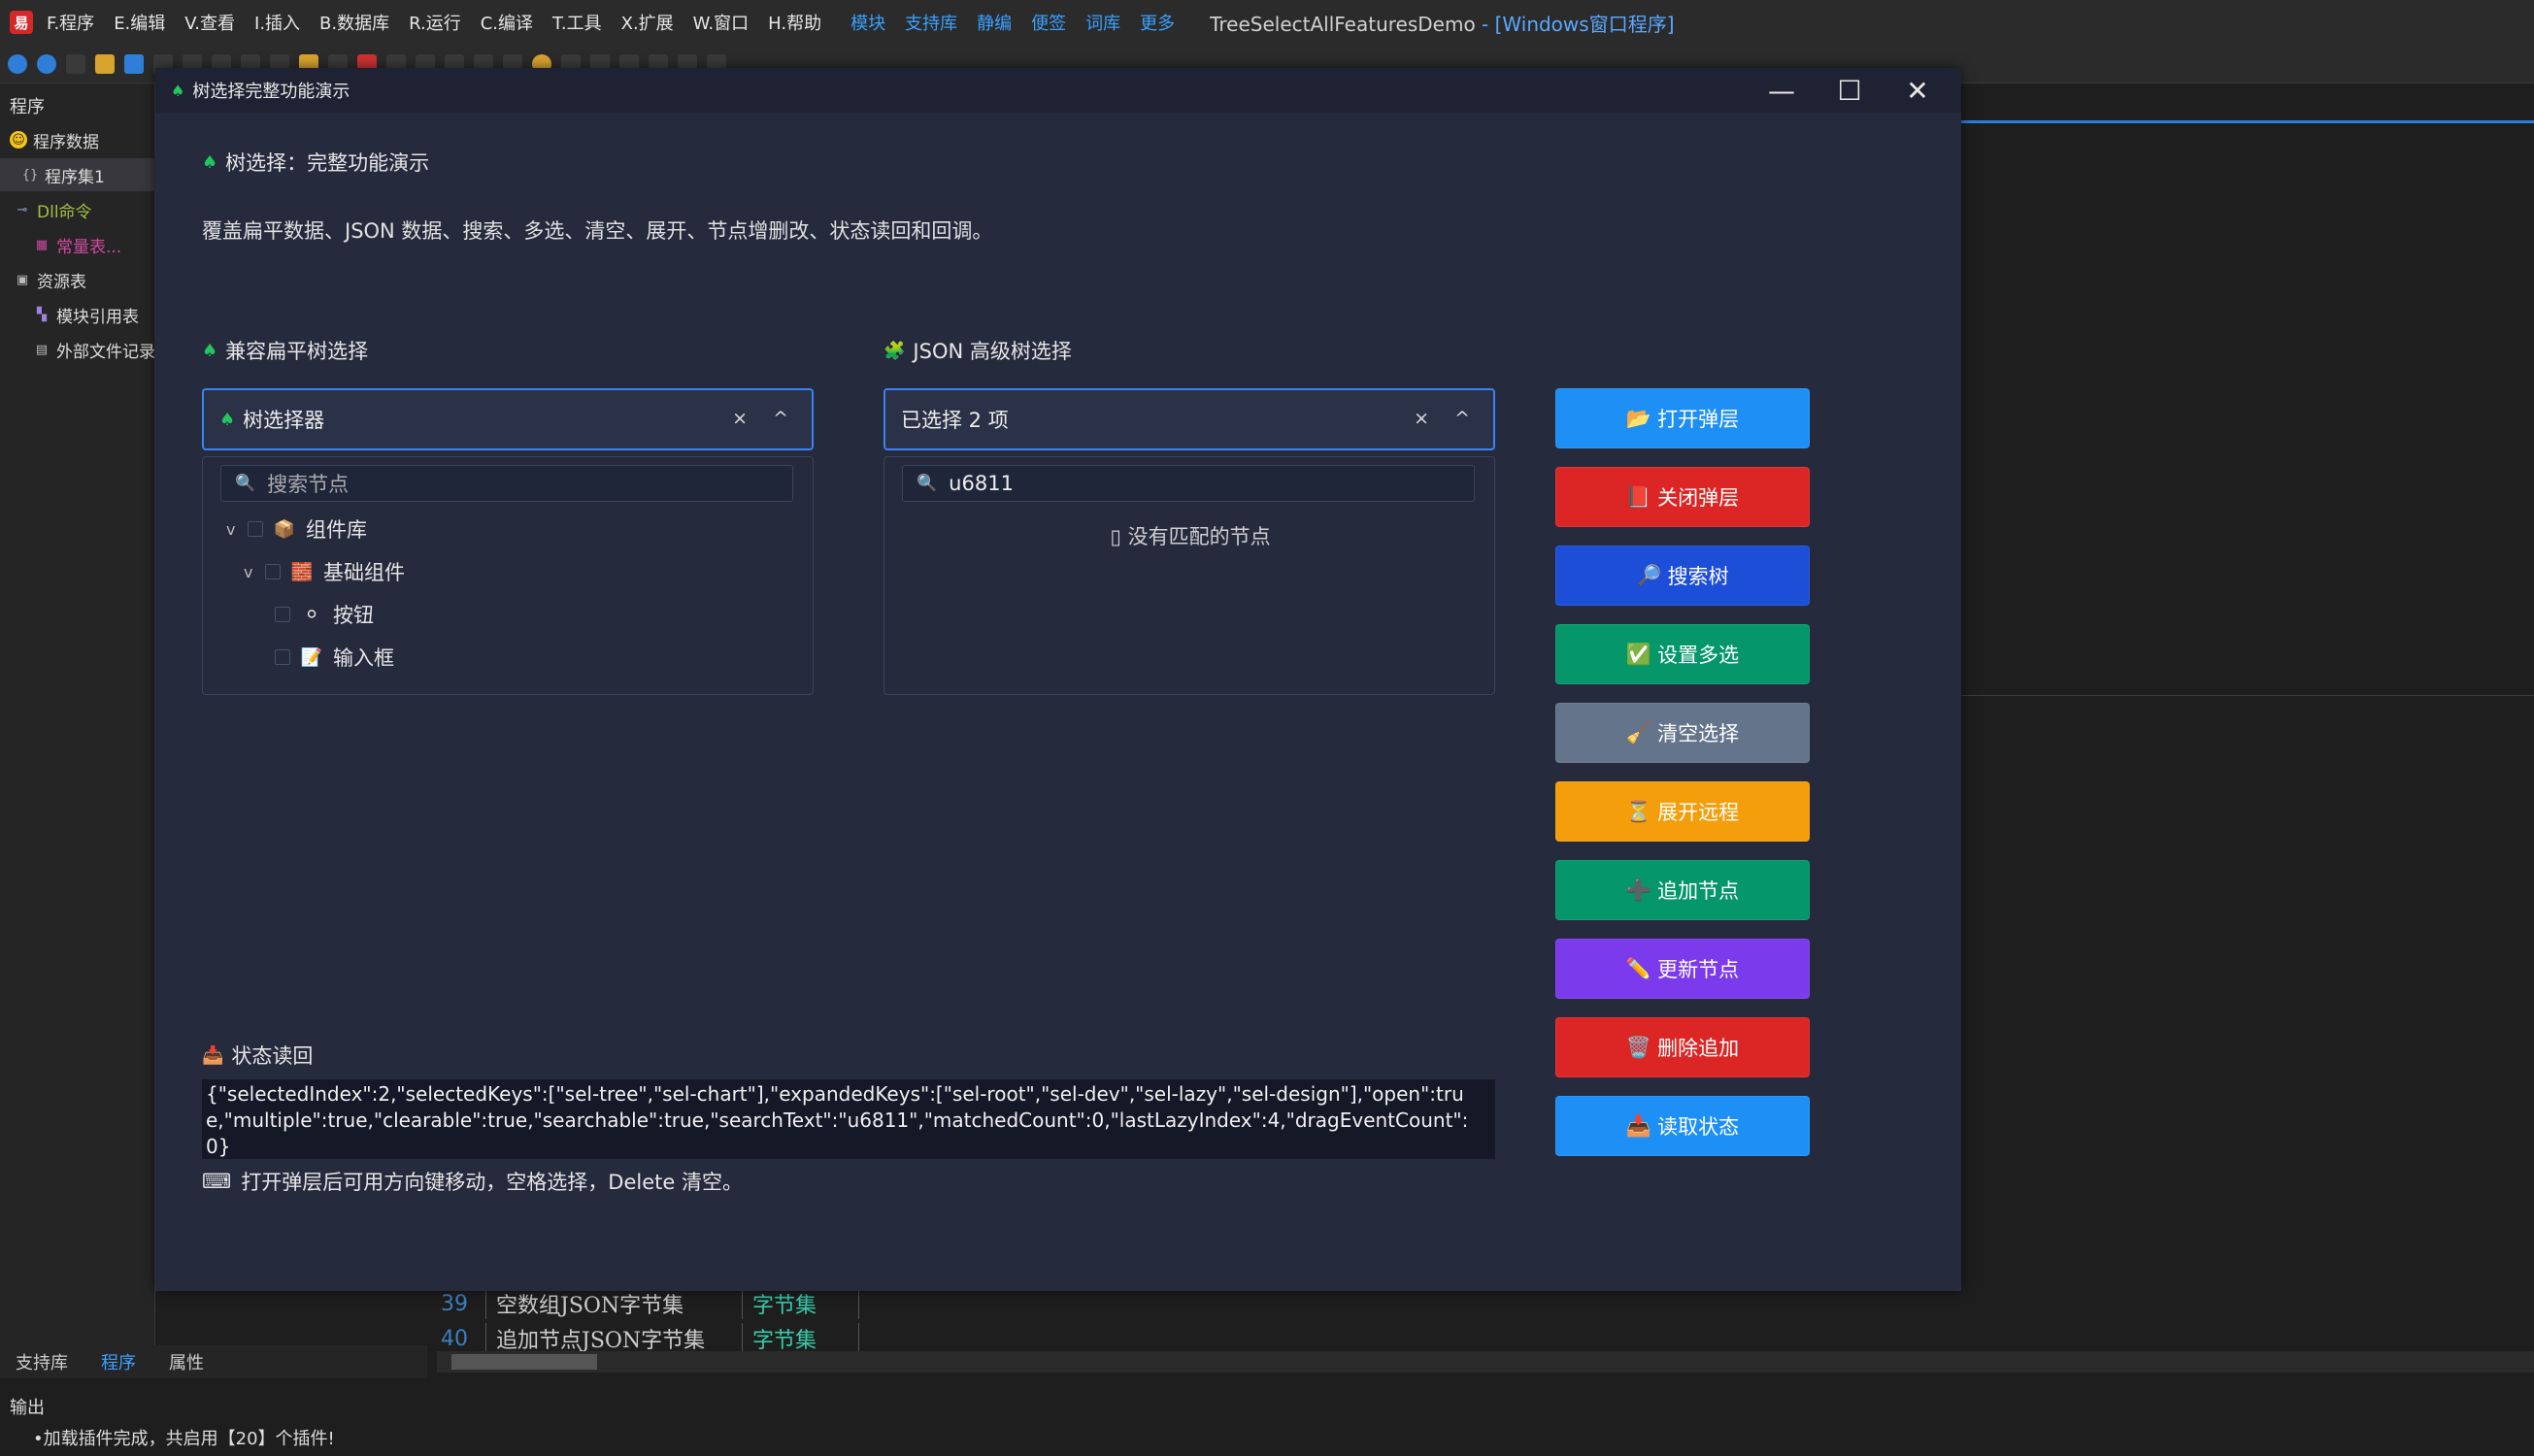 The image size is (2534, 1456). What do you see at coordinates (77, 349) in the screenshot?
I see `tree-item-external-files: ▤ 外部文件记录` at bounding box center [77, 349].